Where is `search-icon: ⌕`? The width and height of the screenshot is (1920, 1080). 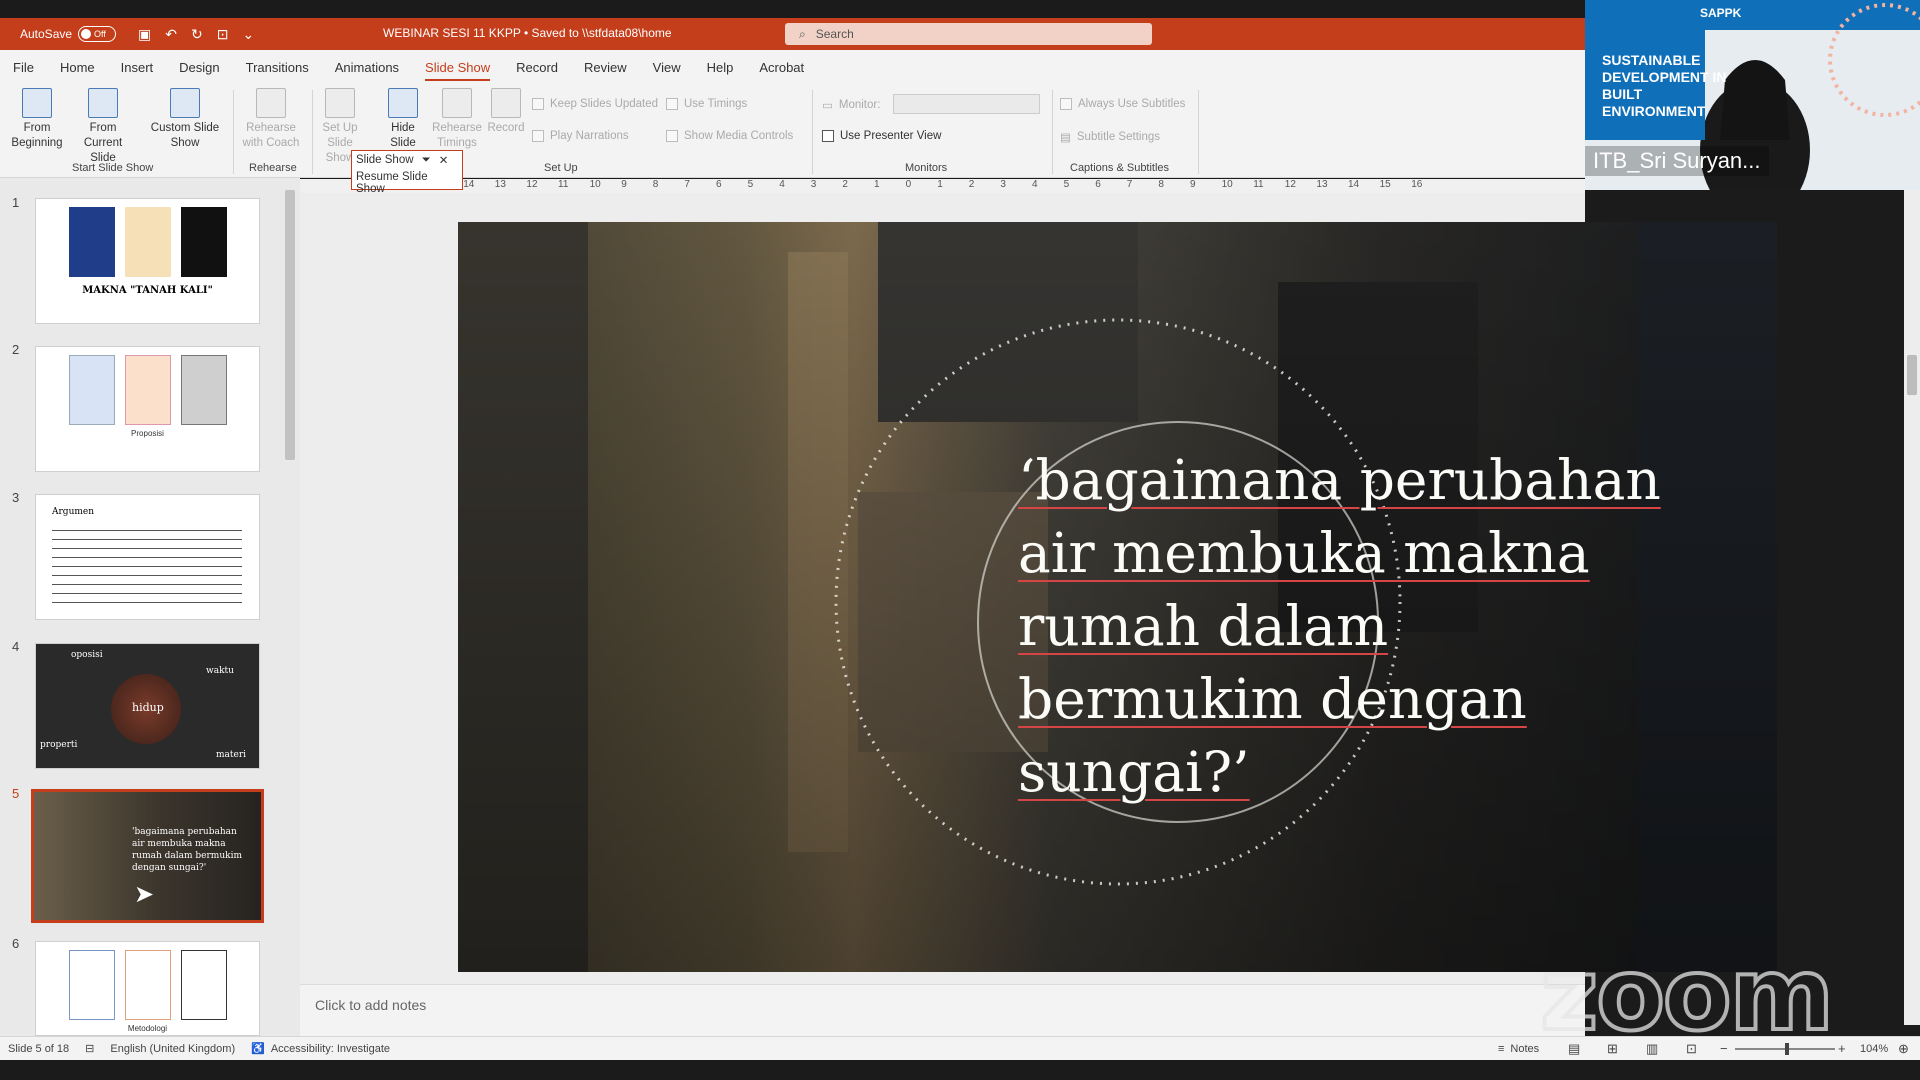
search-icon: ⌕ is located at coordinates (802, 33).